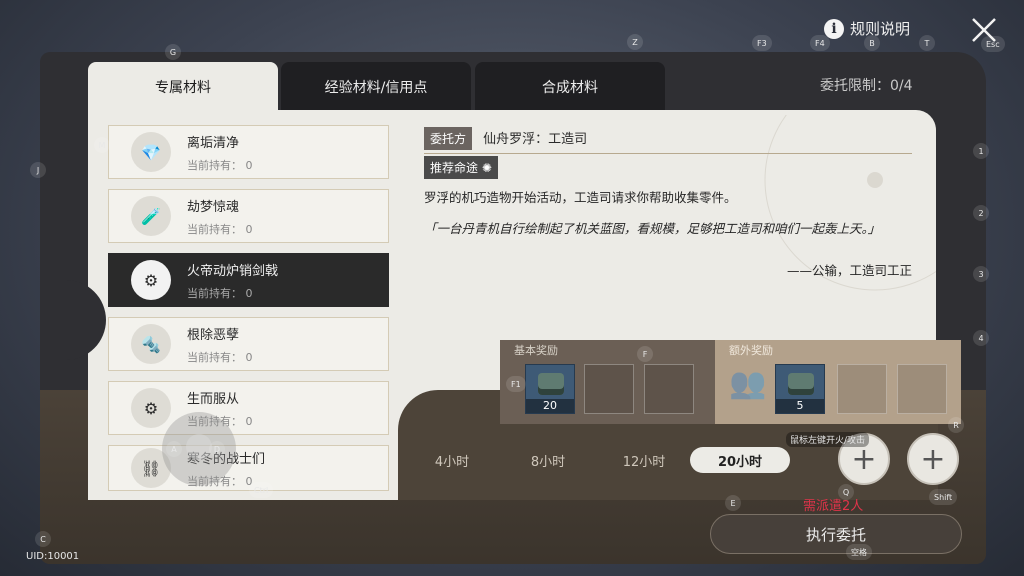 The height and width of the screenshot is (576, 1024). I want to click on extra-reward-title: 额外奖励, so click(751, 350).